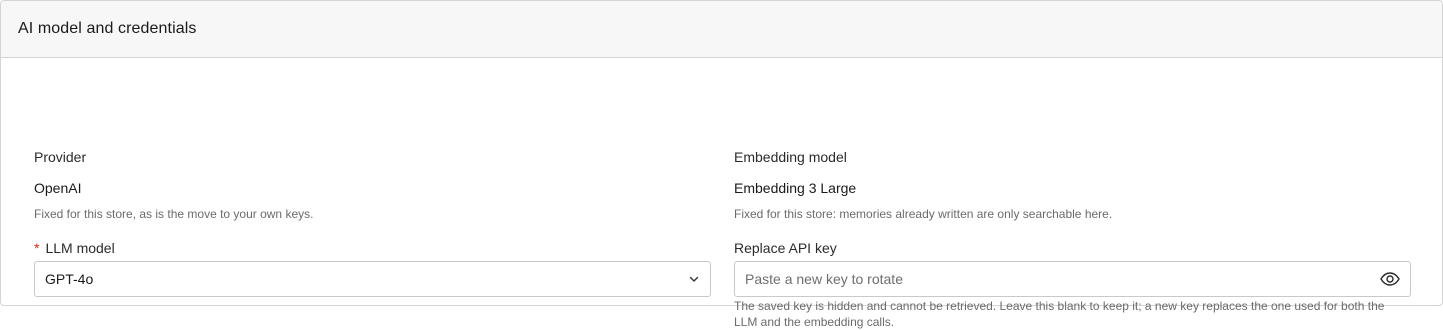 The image size is (1443, 330). I want to click on llm-model-label: * LLM model, so click(74, 248).